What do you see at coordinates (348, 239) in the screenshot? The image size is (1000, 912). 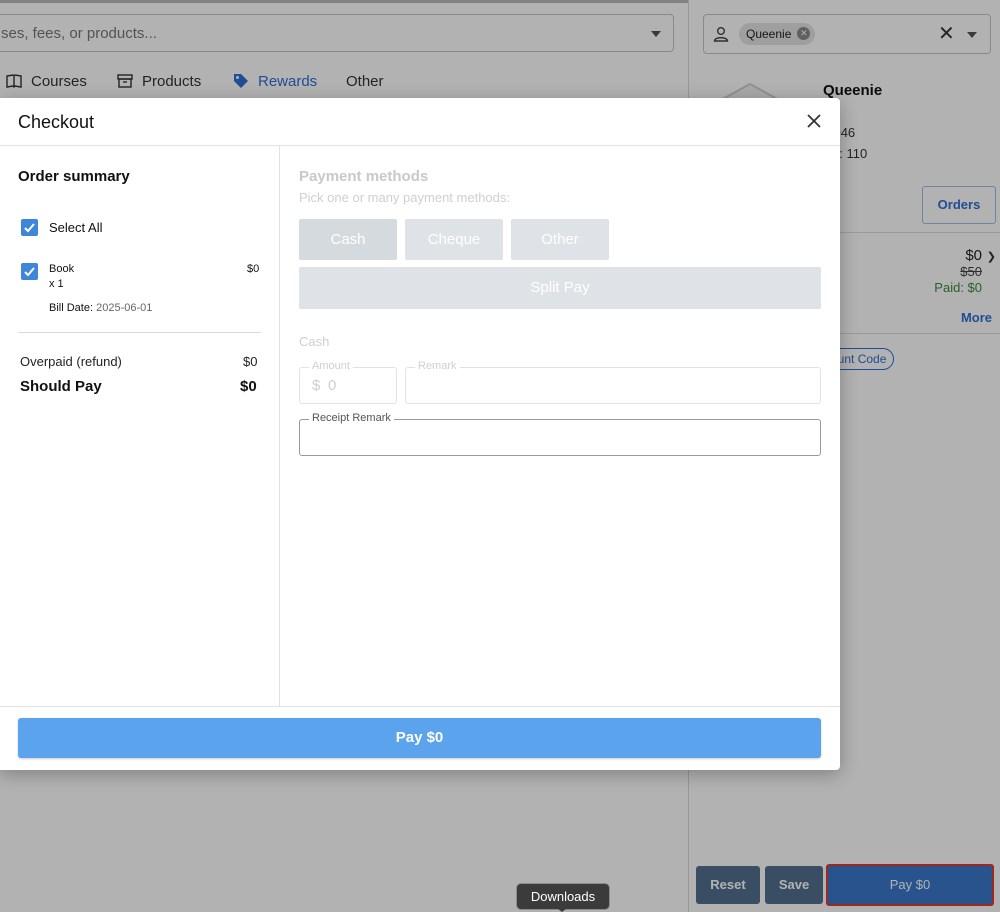 I see `cash-method-button: Cash` at bounding box center [348, 239].